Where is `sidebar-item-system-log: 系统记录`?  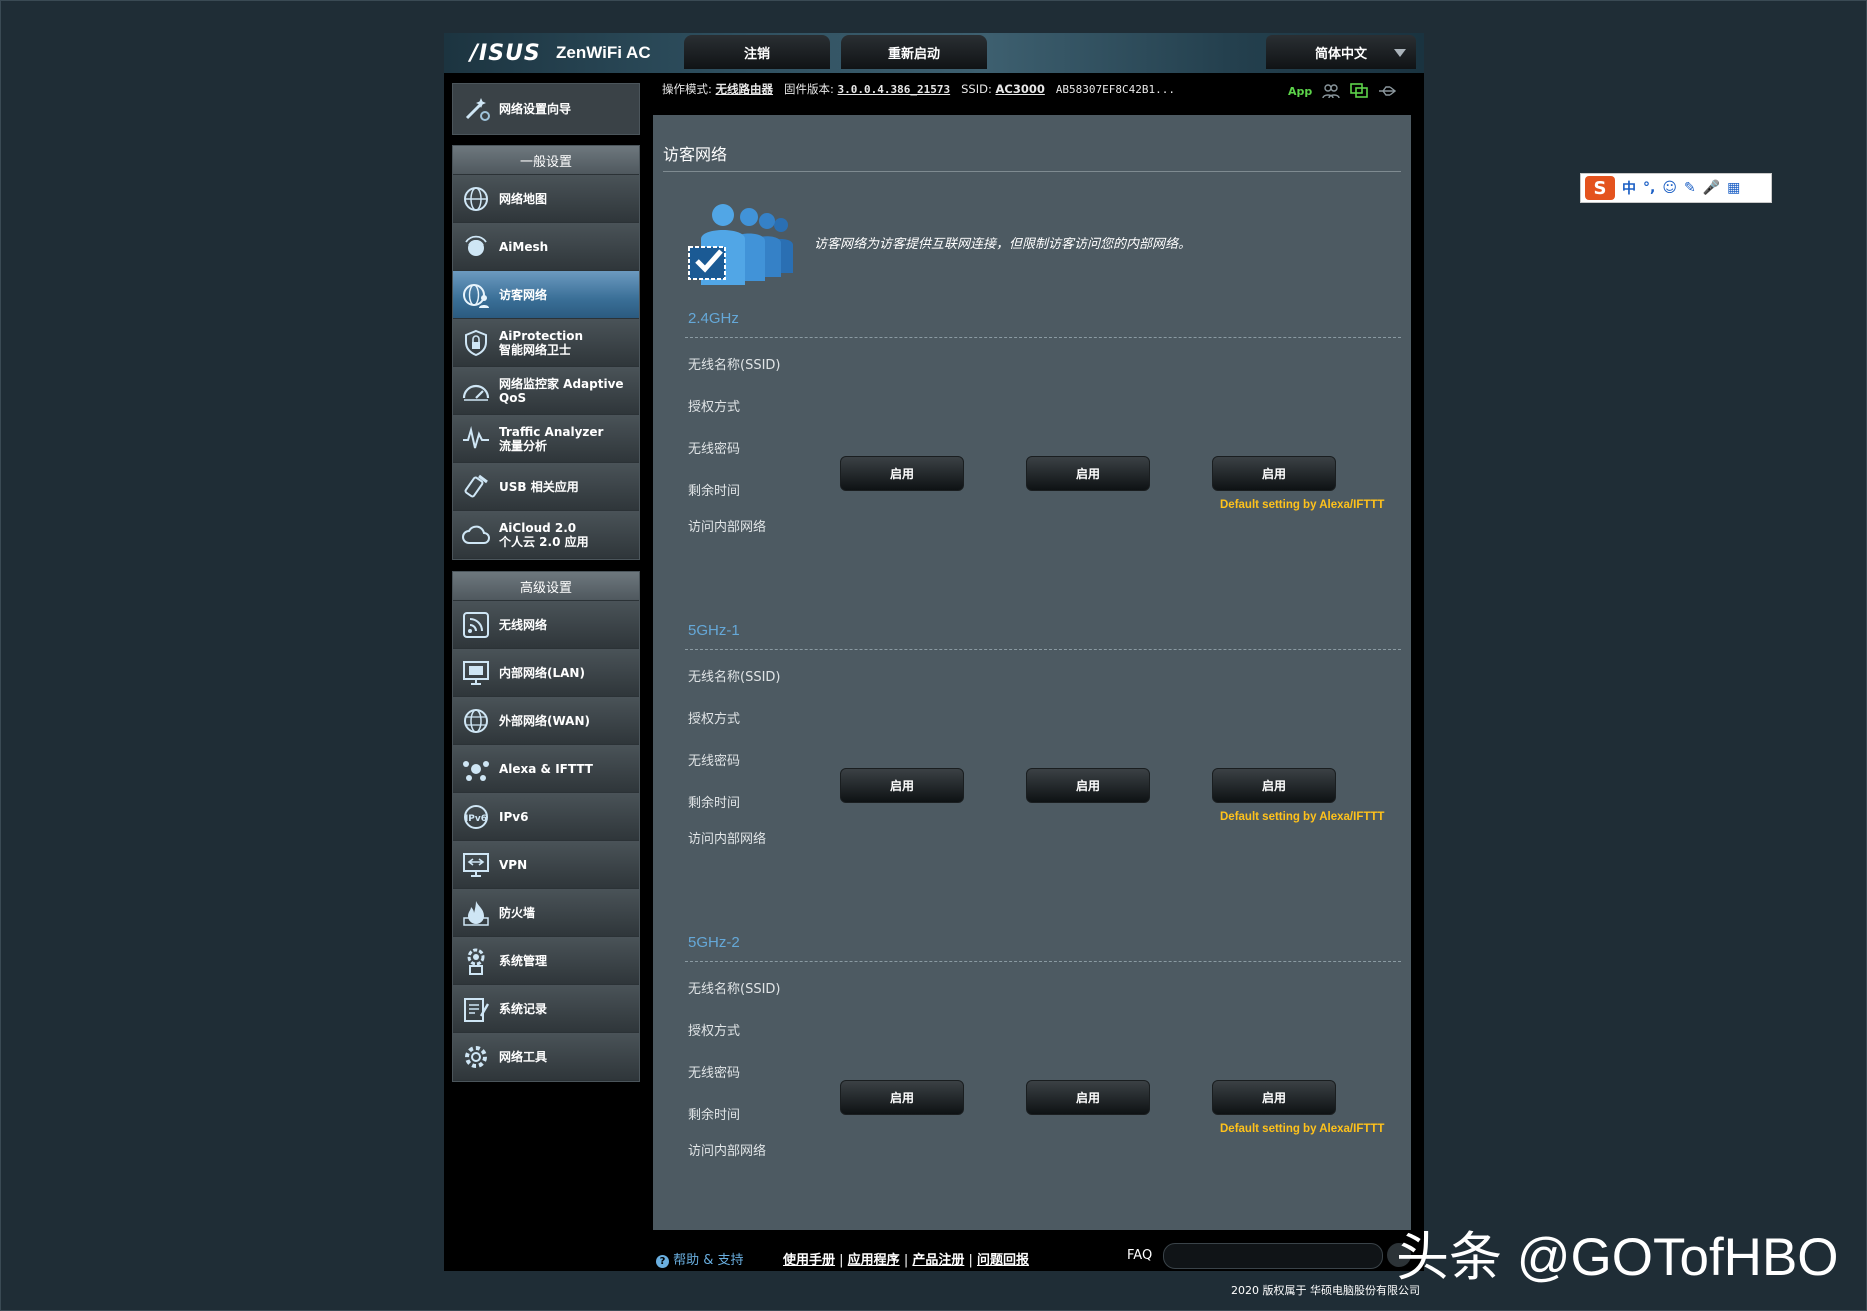 sidebar-item-system-log: 系统记录 is located at coordinates (546, 1009).